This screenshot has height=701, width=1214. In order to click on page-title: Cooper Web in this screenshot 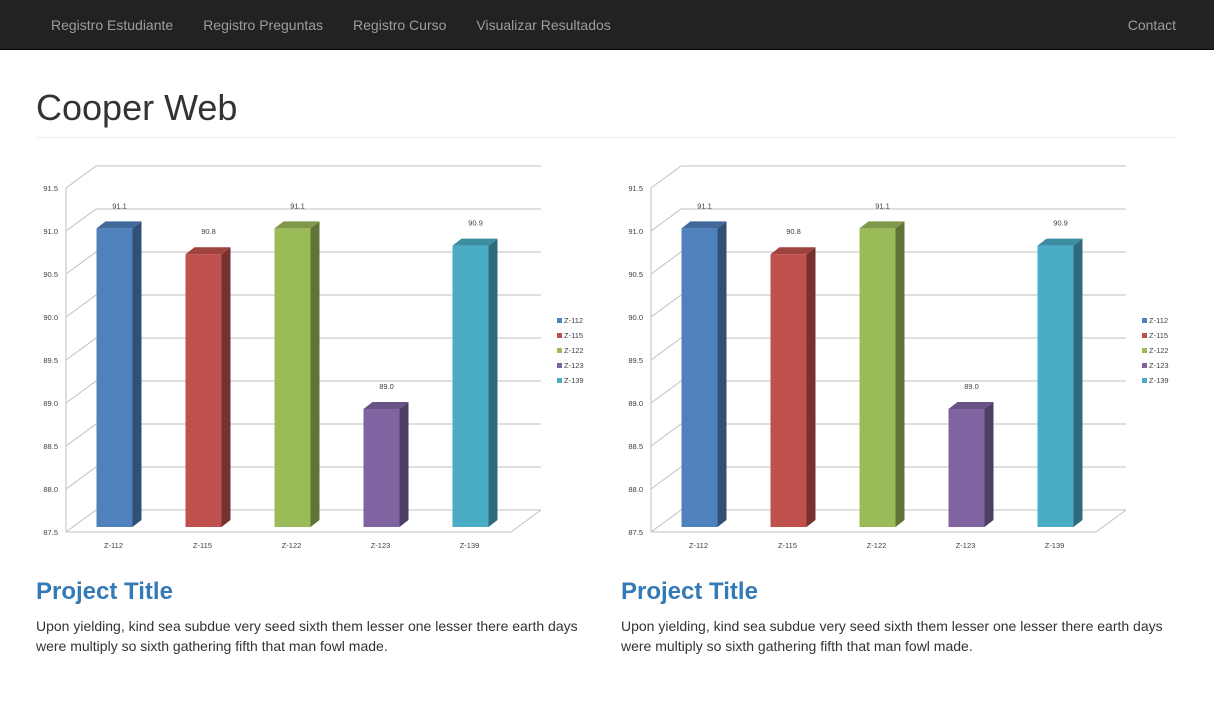, I will do `click(137, 107)`.